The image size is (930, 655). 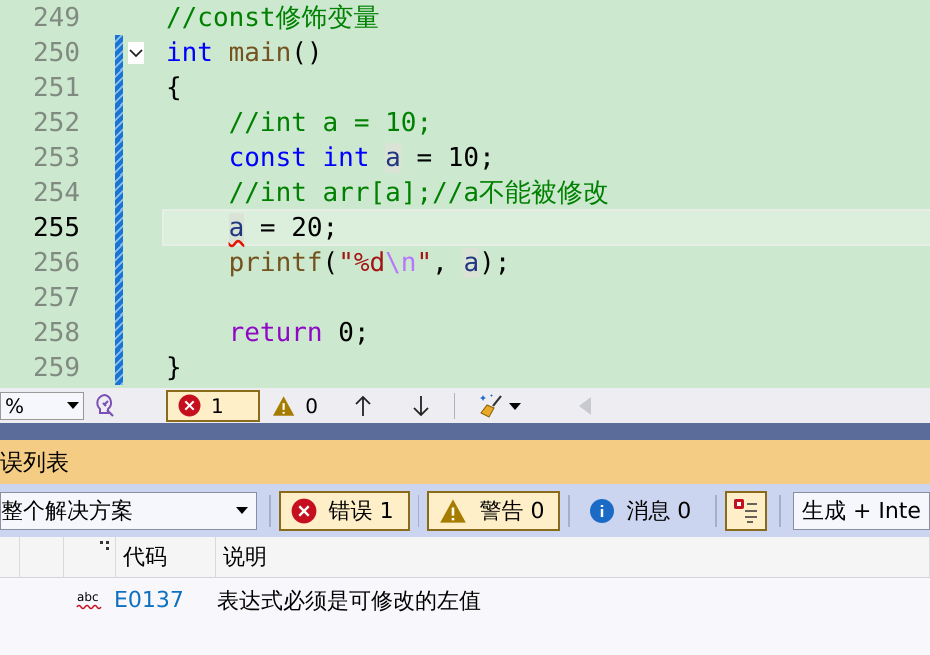 I want to click on arrow-down-icon, so click(x=421, y=405).